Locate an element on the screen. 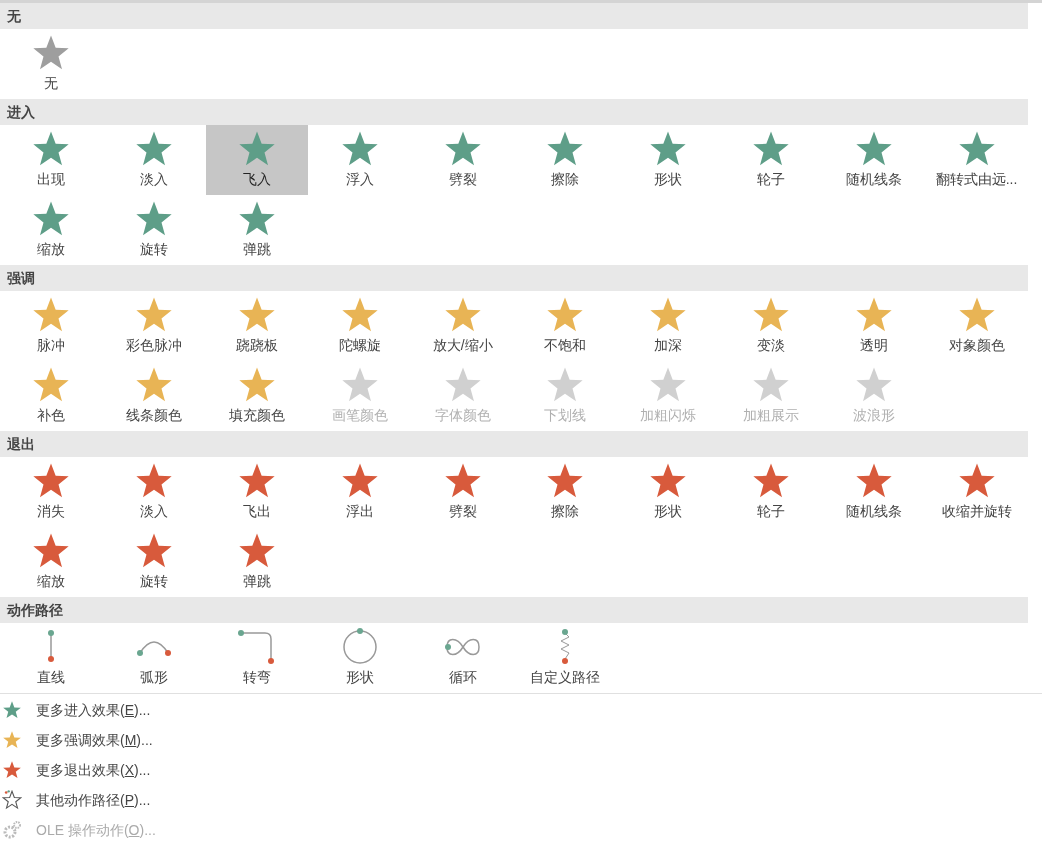 This screenshot has height=845, width=1042. section-header: 动作路径 is located at coordinates (514, 610).